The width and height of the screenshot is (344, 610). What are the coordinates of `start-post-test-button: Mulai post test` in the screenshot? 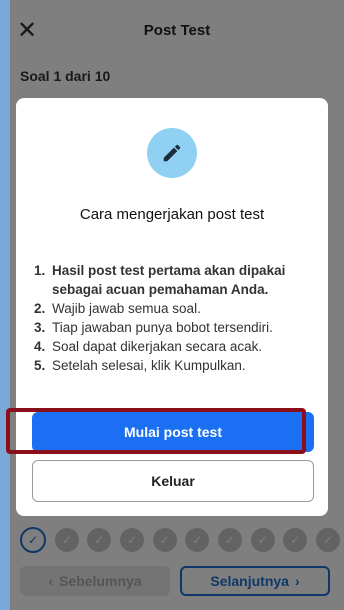 It's located at (173, 432).